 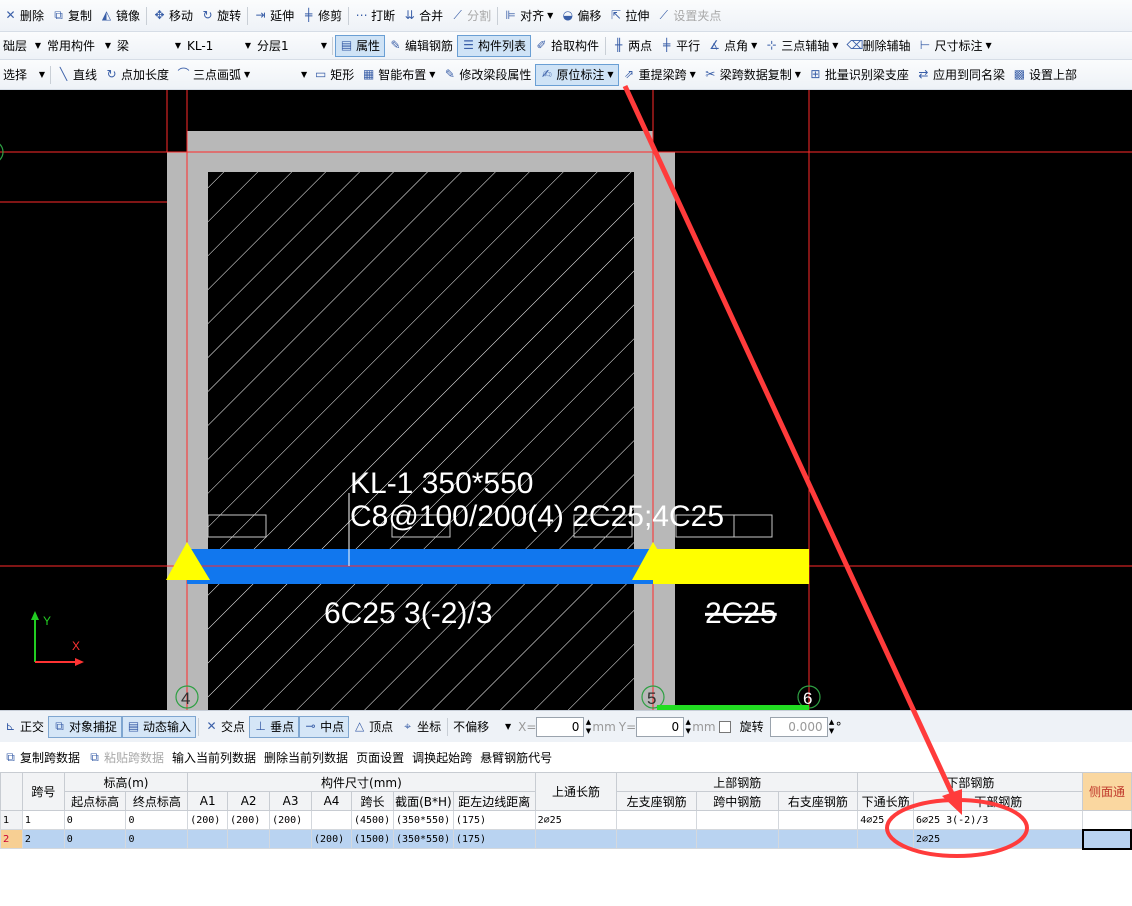 I want to click on y-input: 0, so click(x=660, y=726).